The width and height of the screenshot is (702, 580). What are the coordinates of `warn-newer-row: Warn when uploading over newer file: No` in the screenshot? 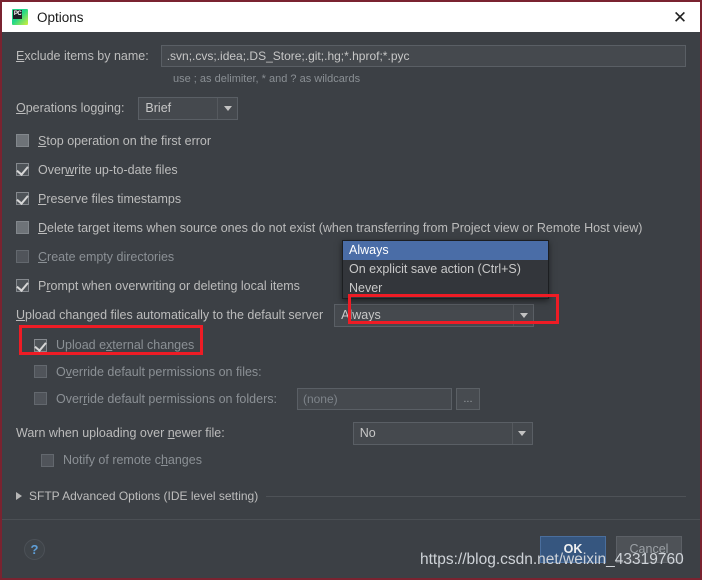 It's located at (351, 433).